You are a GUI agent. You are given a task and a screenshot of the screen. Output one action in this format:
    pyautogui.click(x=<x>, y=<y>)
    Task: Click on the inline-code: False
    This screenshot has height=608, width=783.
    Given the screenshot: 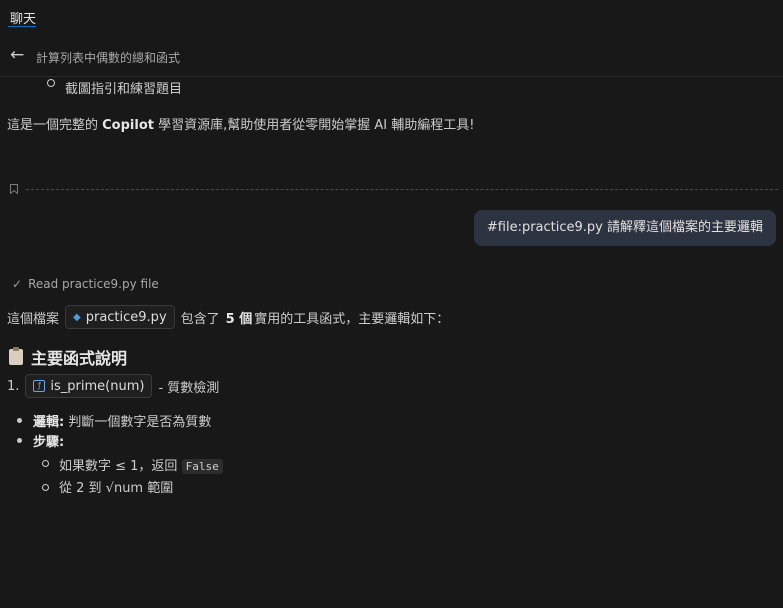 What is the action you would take?
    pyautogui.click(x=202, y=466)
    